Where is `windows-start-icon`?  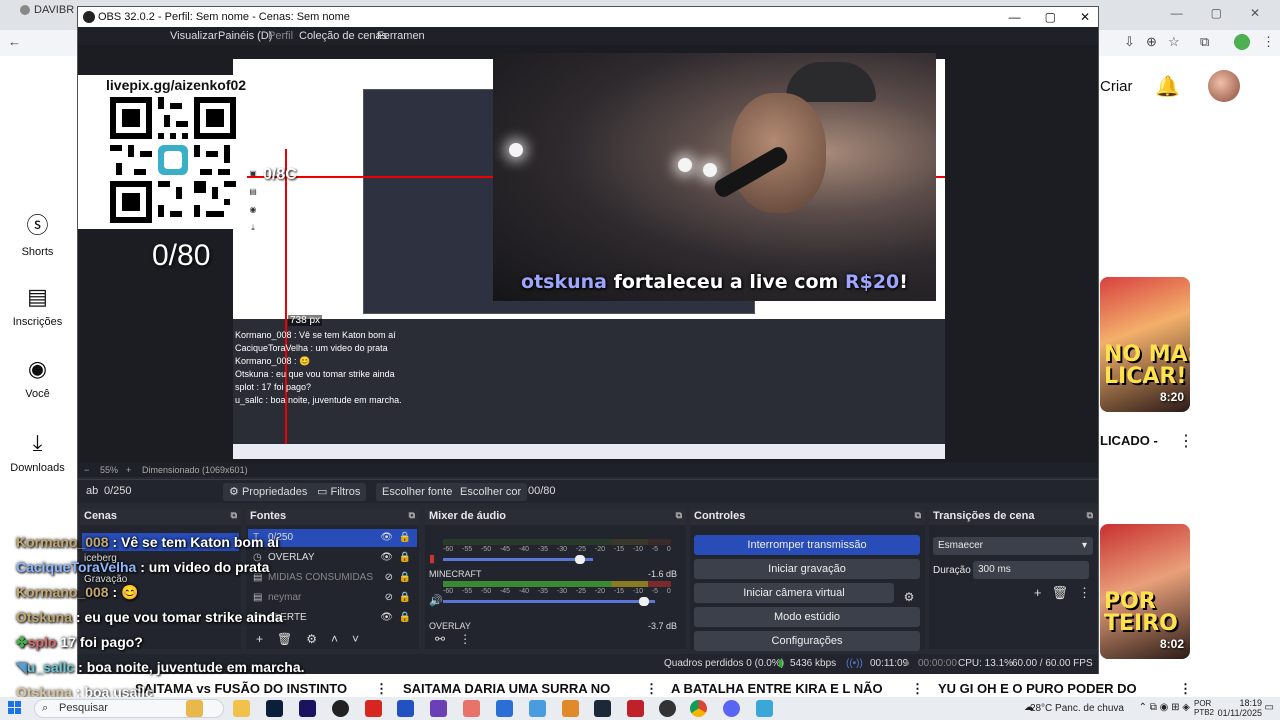 windows-start-icon is located at coordinates (15, 708).